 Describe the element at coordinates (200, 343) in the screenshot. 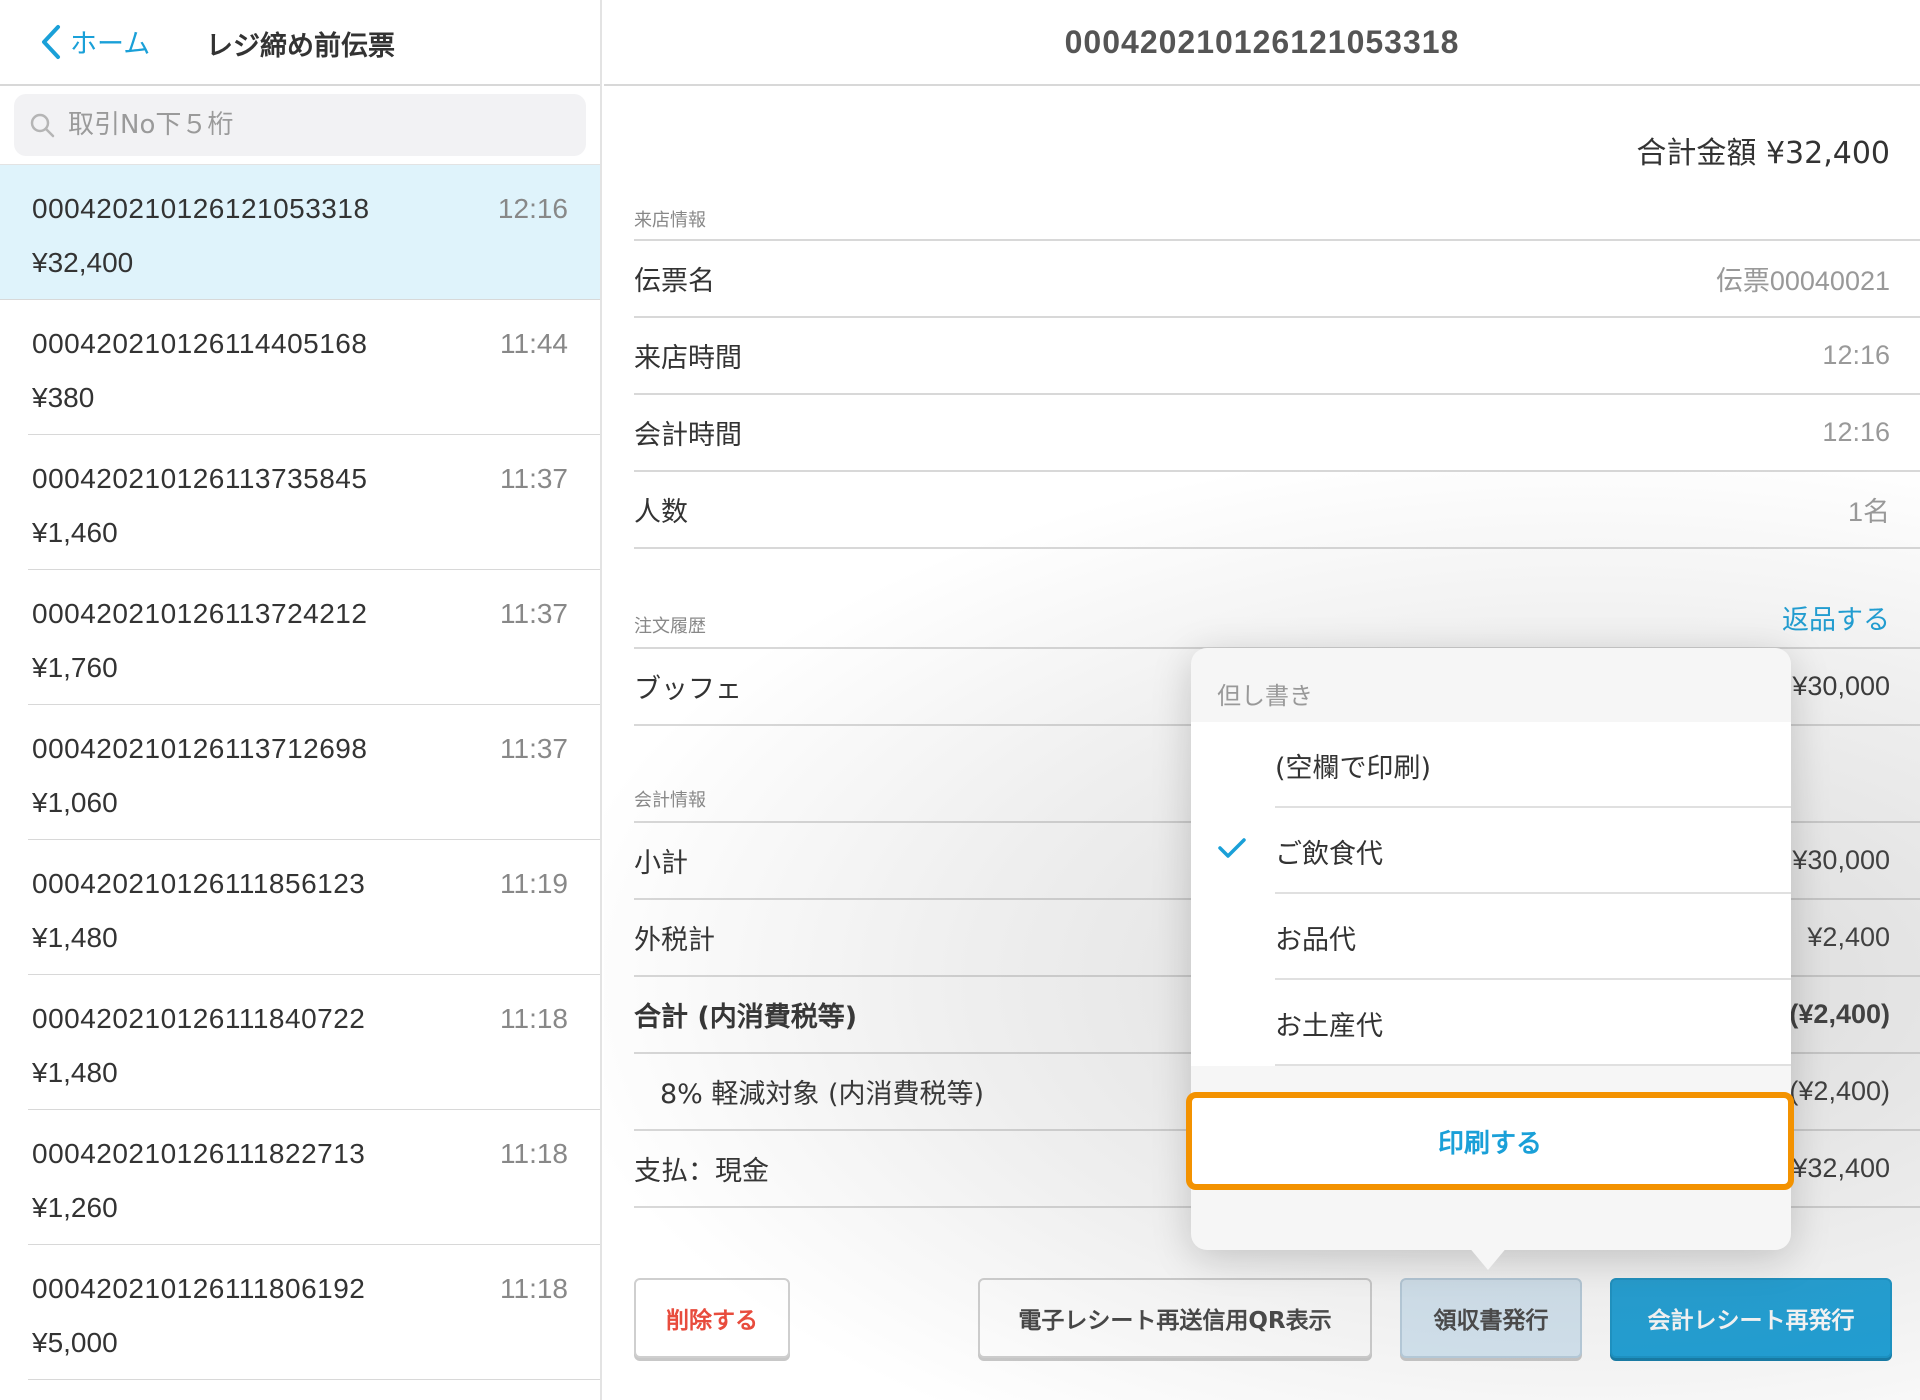

I see `slip-number: 000420210126114405168` at that location.